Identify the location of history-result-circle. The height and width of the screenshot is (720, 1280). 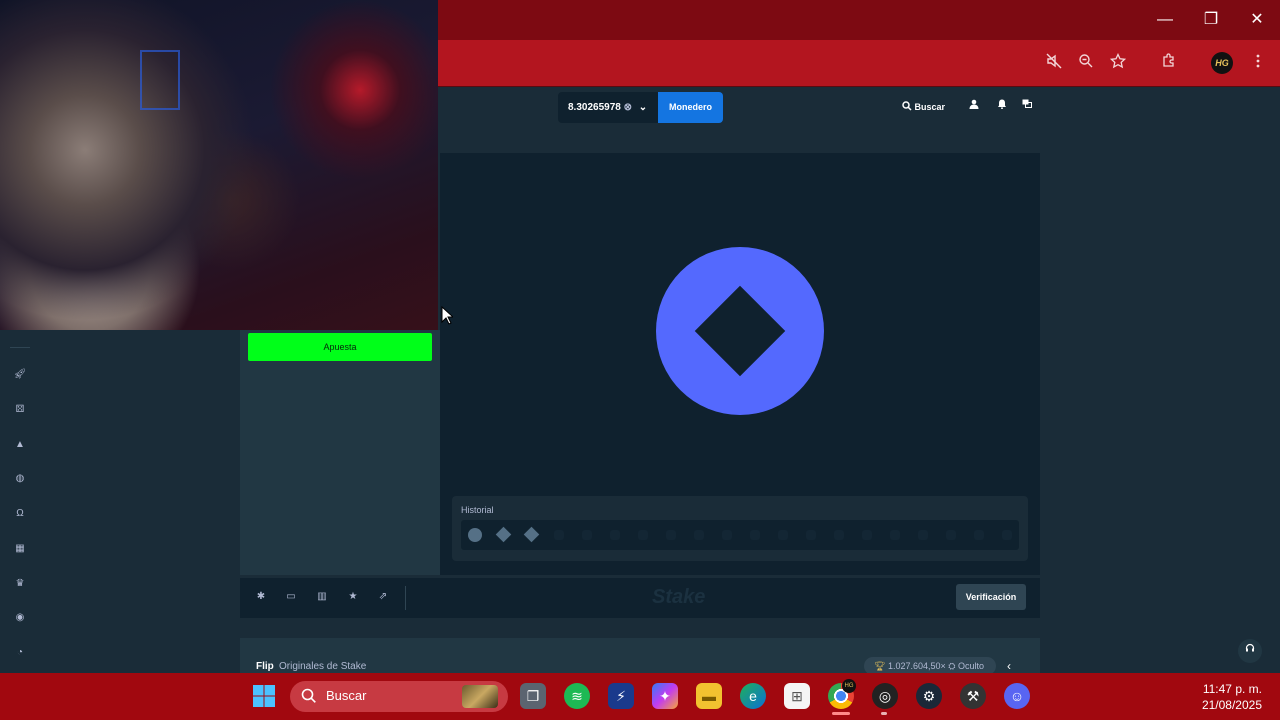
(475, 535).